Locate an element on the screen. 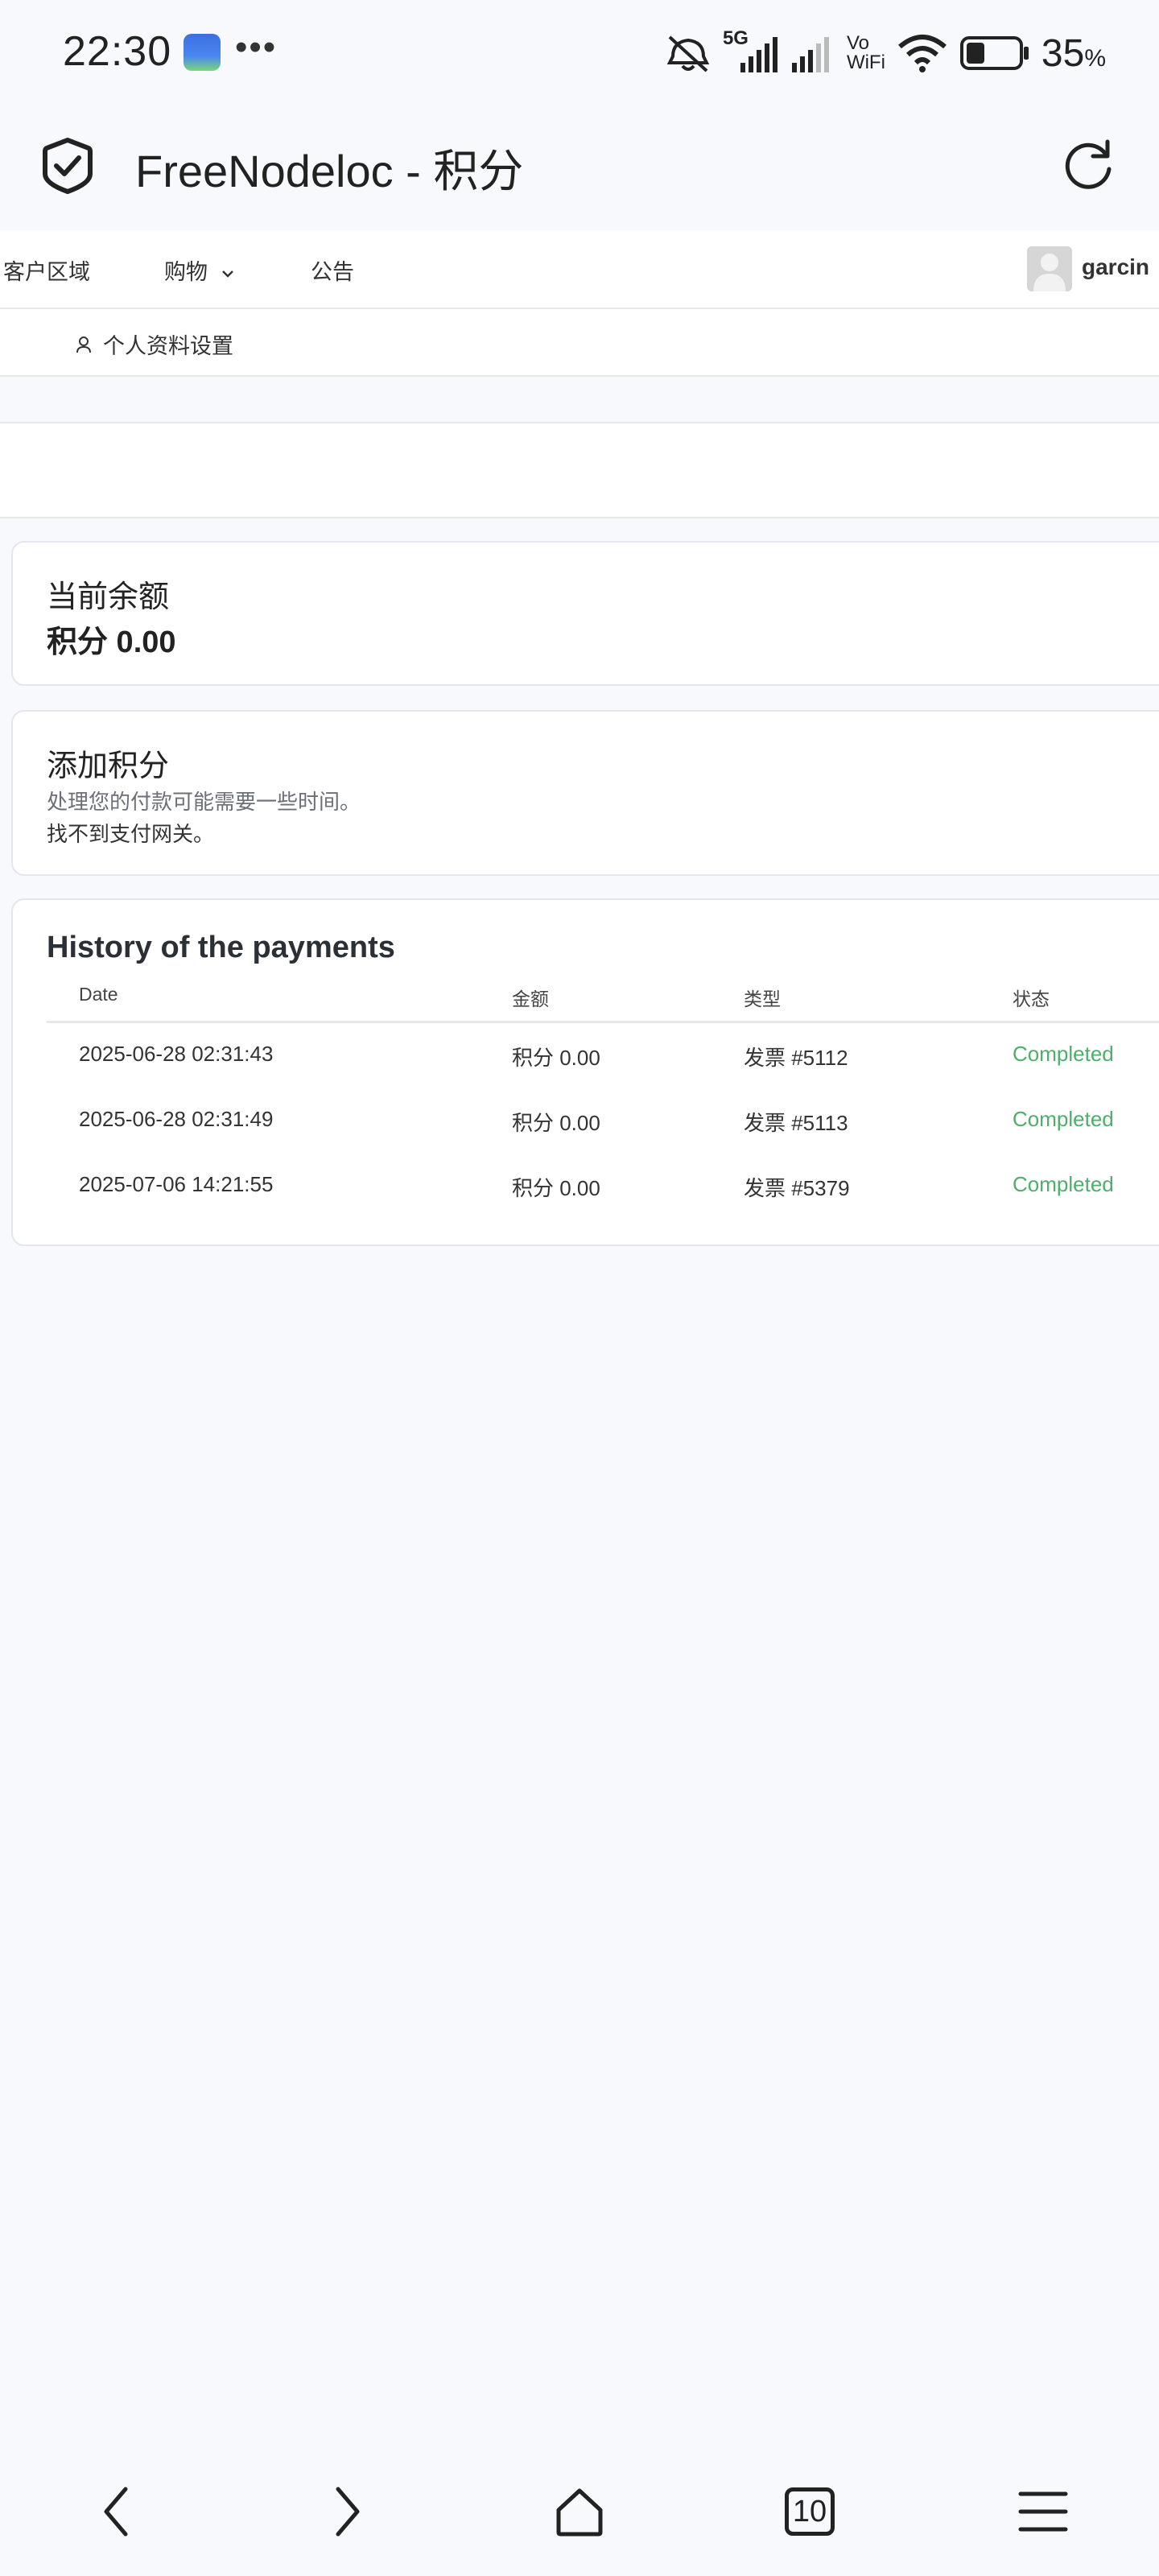  vowifi-top-label: Vo is located at coordinates (857, 43).